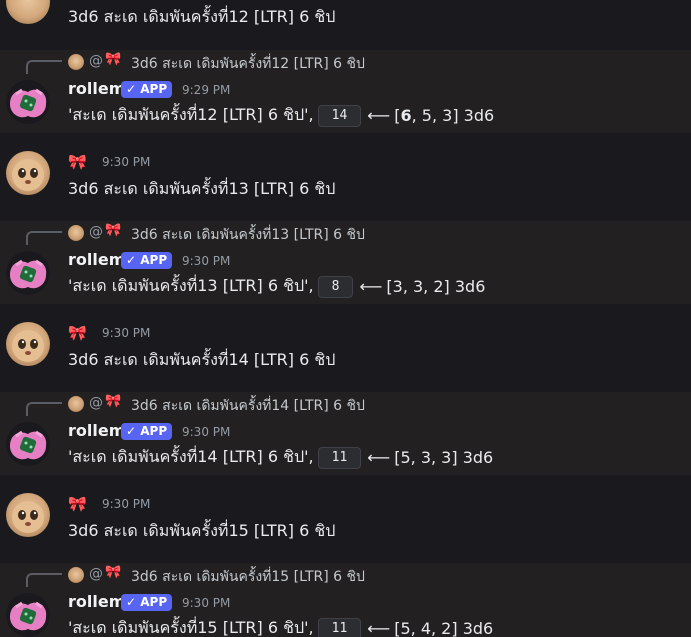 This screenshot has height=637, width=691. What do you see at coordinates (191, 285) in the screenshot?
I see `roll-label: 'สะเด เดิมพันครั้งที่13 [LTR] 6 ชิป',` at bounding box center [191, 285].